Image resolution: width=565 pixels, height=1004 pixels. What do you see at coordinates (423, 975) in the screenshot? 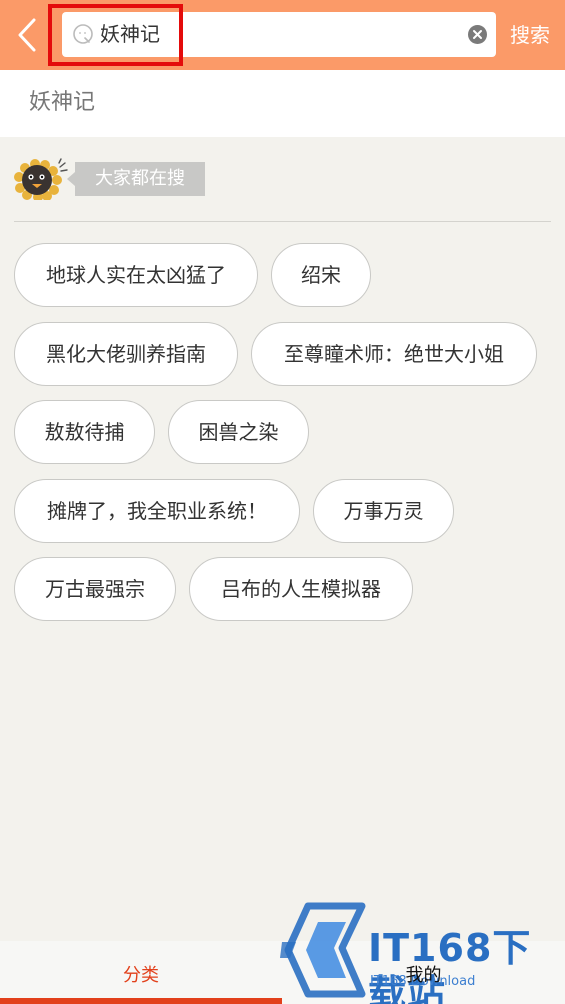
I see `nav-tab-label: 我的` at bounding box center [423, 975].